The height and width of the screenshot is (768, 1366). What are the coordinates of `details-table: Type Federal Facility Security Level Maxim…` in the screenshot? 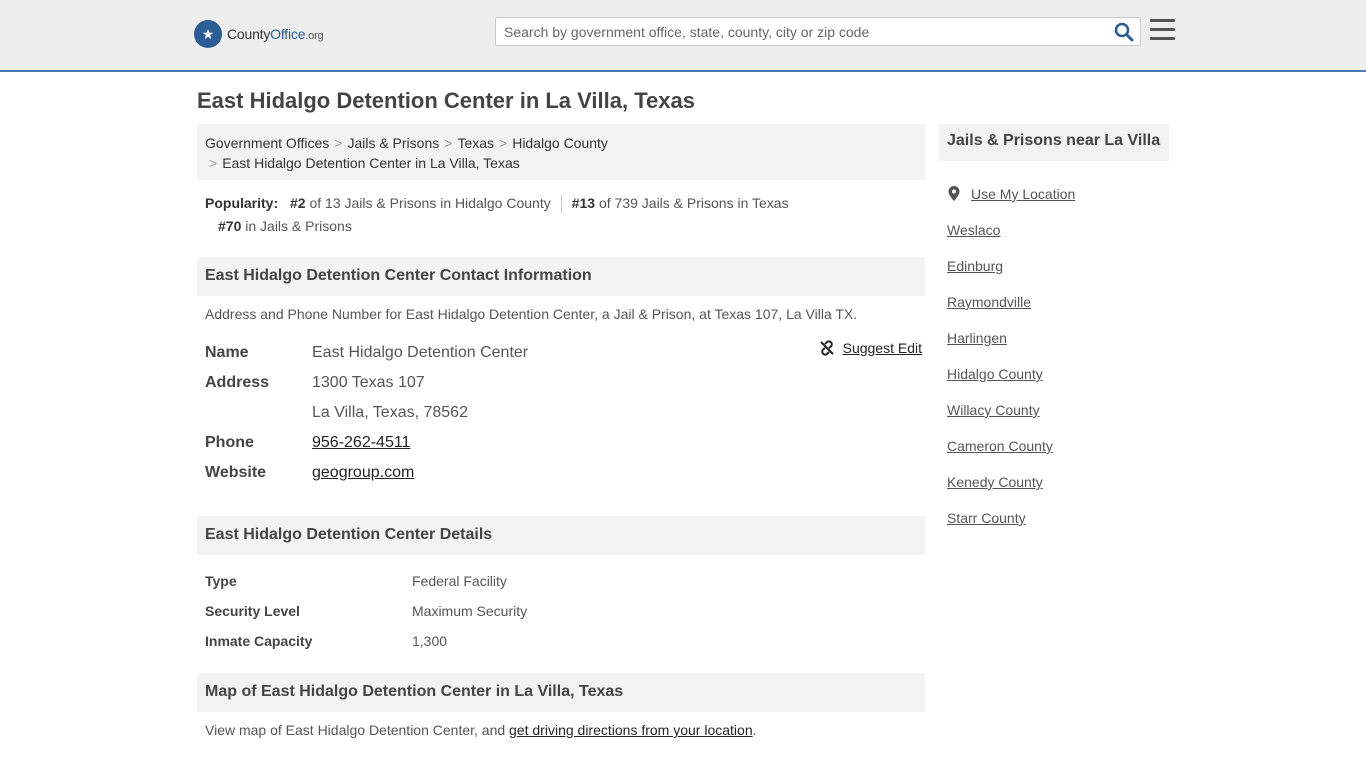 It's located at (565, 611).